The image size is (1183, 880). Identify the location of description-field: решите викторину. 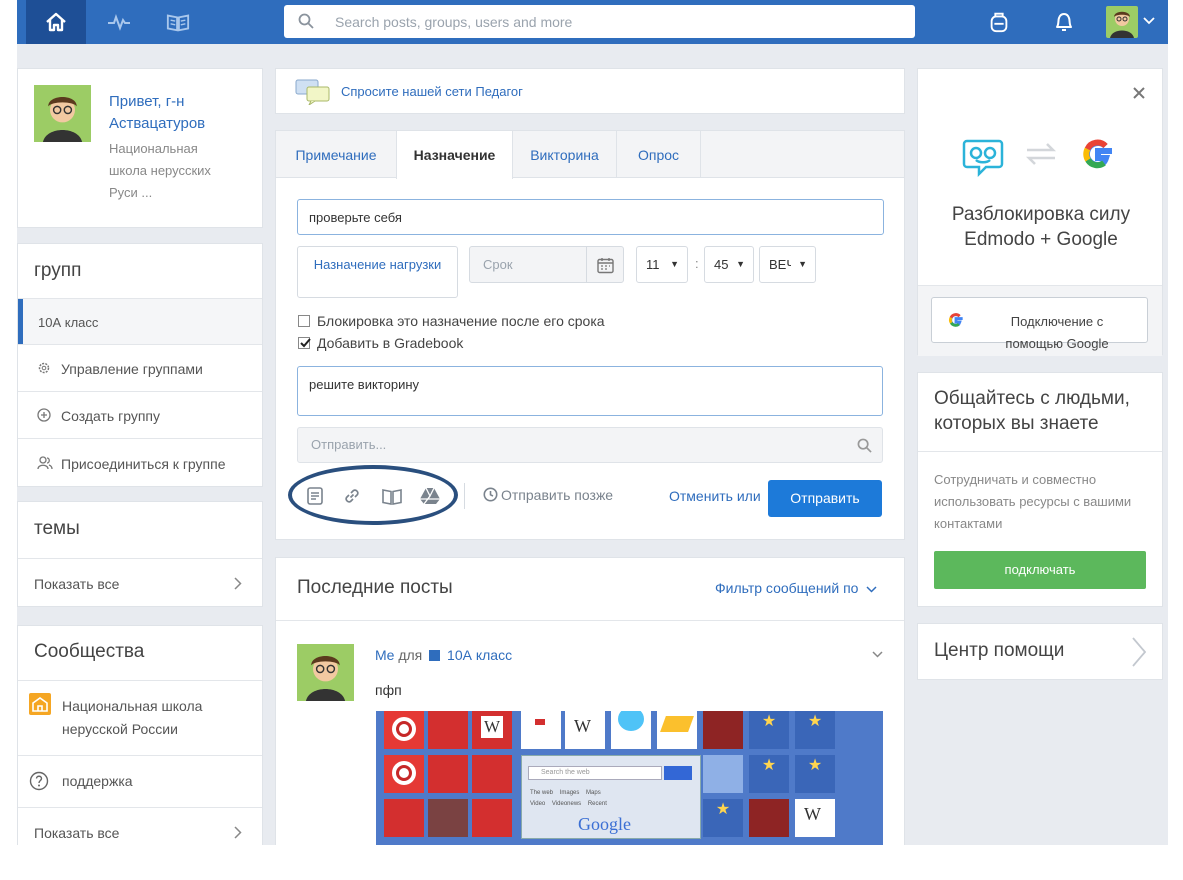
(590, 391).